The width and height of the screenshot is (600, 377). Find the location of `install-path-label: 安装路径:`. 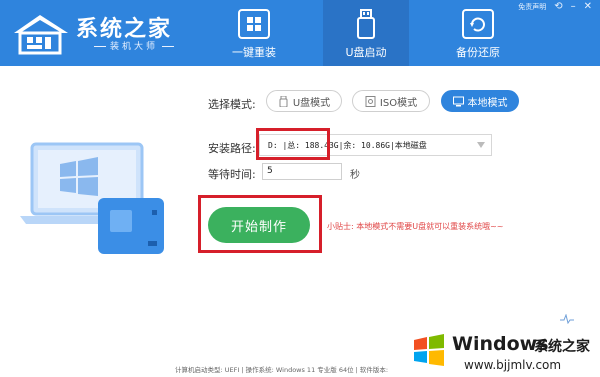

install-path-label: 安装路径: is located at coordinates (232, 148).